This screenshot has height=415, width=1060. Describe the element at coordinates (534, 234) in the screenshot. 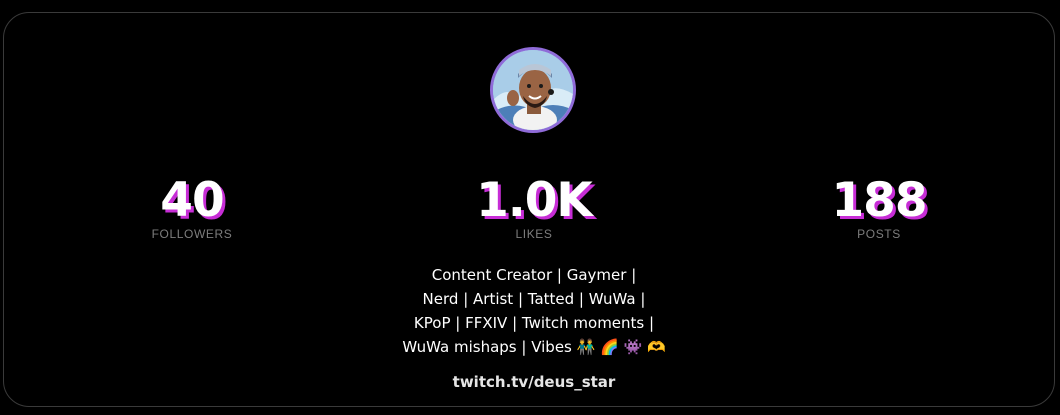

I see `likes-label: LIKES` at that location.